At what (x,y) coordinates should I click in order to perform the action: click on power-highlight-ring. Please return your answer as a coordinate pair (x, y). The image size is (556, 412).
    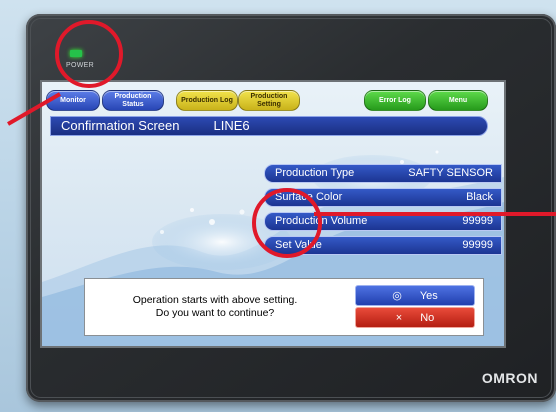
    Looking at the image, I should click on (89, 54).